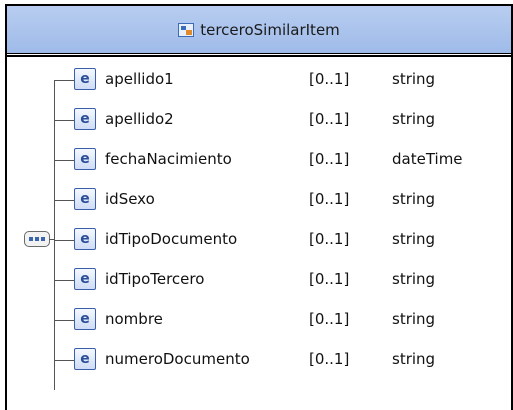 Image resolution: width=513 pixels, height=410 pixels. What do you see at coordinates (270, 29) in the screenshot?
I see `type-name: terceroSimilarItem` at bounding box center [270, 29].